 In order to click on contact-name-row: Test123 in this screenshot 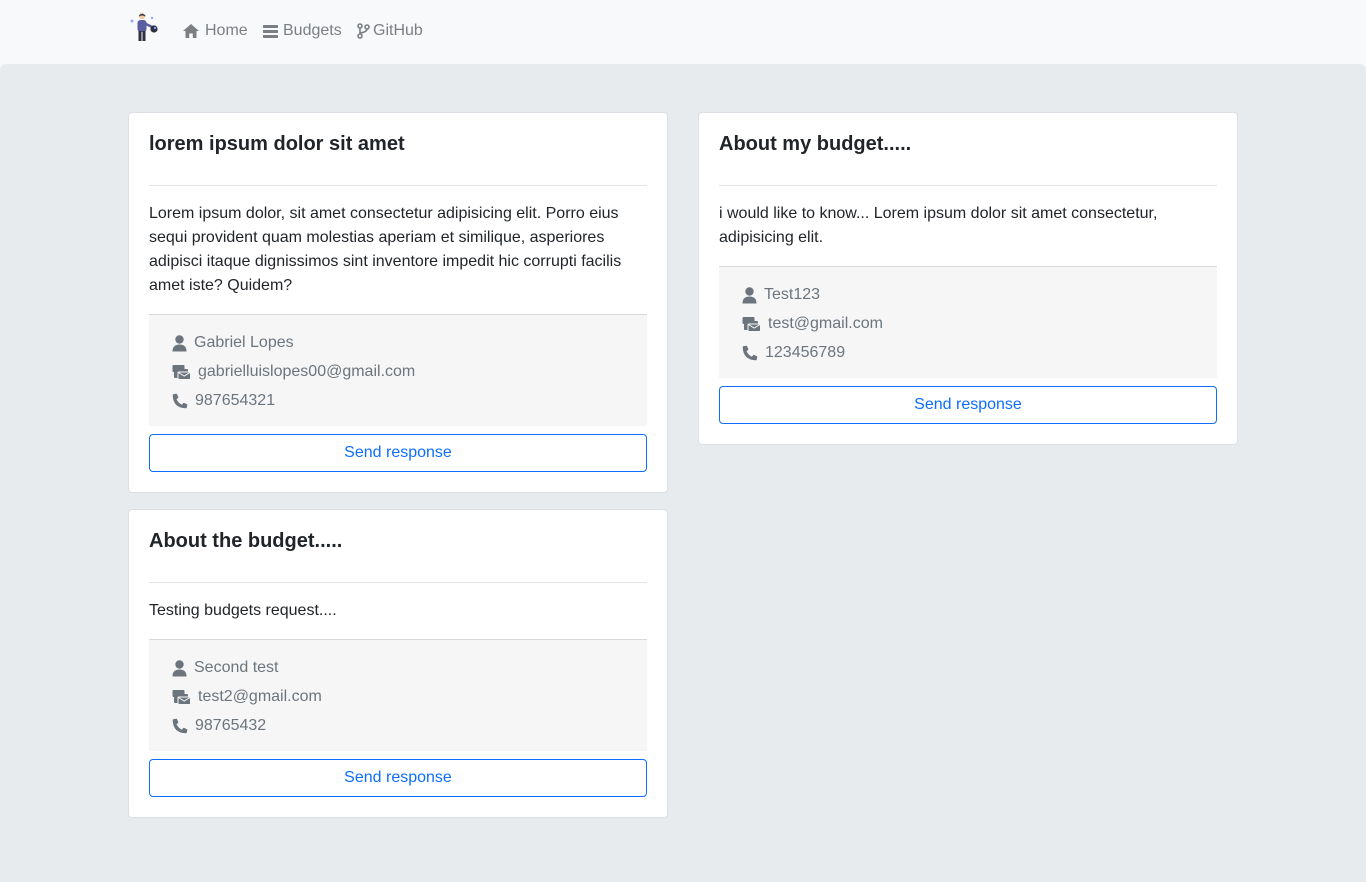, I will do `click(781, 295)`.